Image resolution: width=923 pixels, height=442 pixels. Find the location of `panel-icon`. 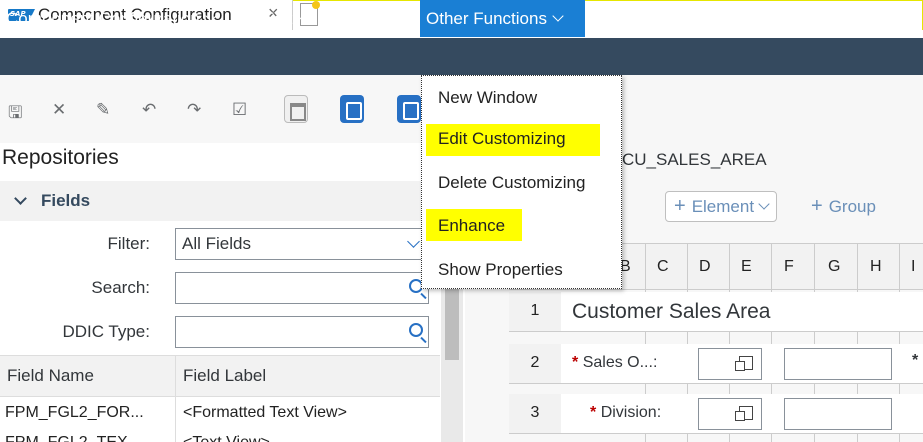

panel-icon is located at coordinates (296, 109).